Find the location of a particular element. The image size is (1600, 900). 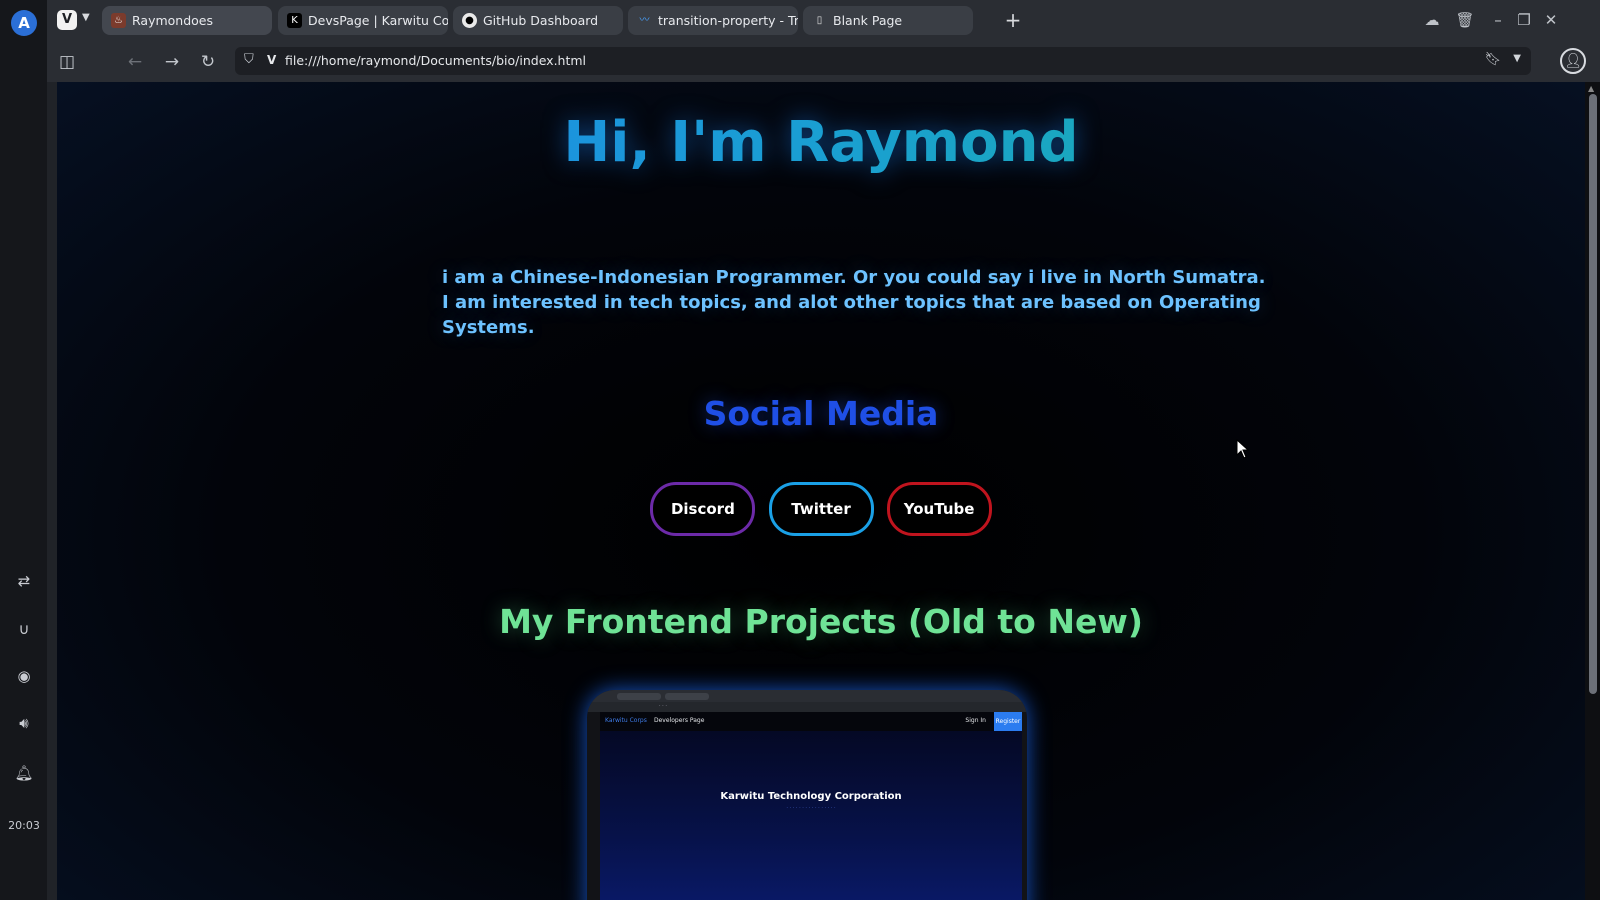

close-window-icon: ✕ is located at coordinates (1551, 20).